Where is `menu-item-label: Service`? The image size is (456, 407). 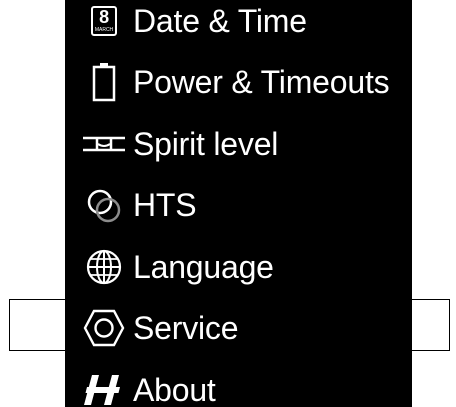 menu-item-label: Service is located at coordinates (186, 328).